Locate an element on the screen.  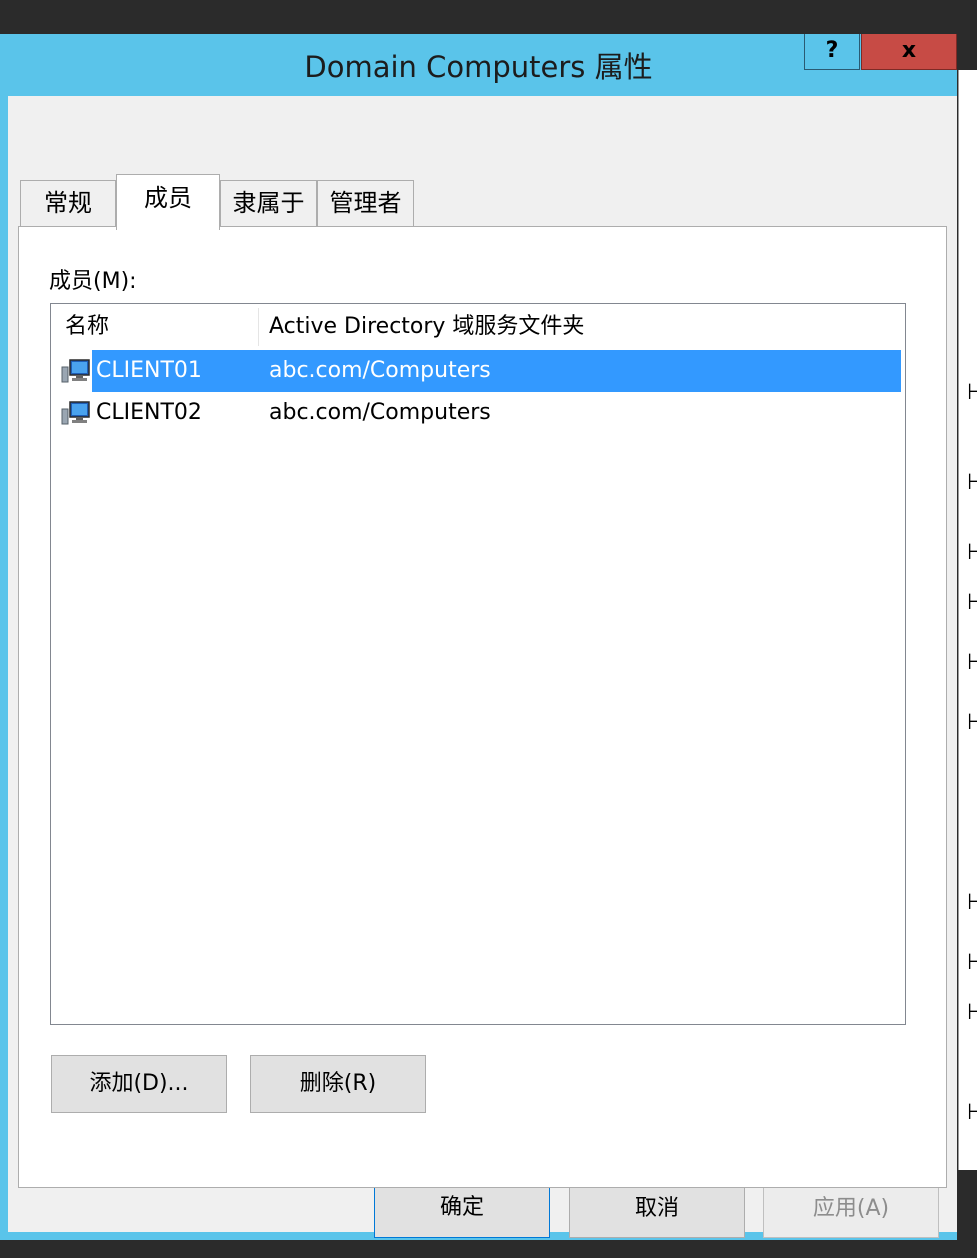
column-header-name: 名称 is located at coordinates (157, 327).